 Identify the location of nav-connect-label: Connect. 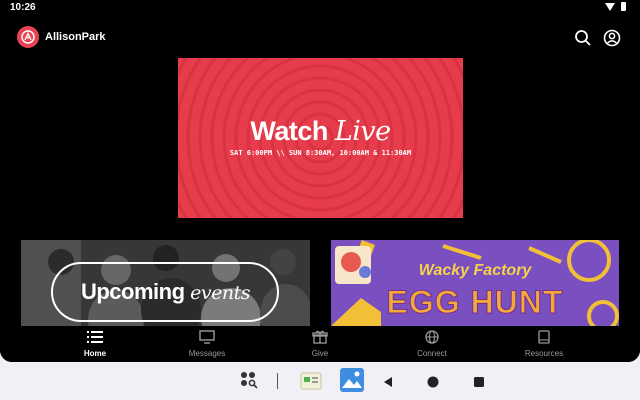
(432, 353).